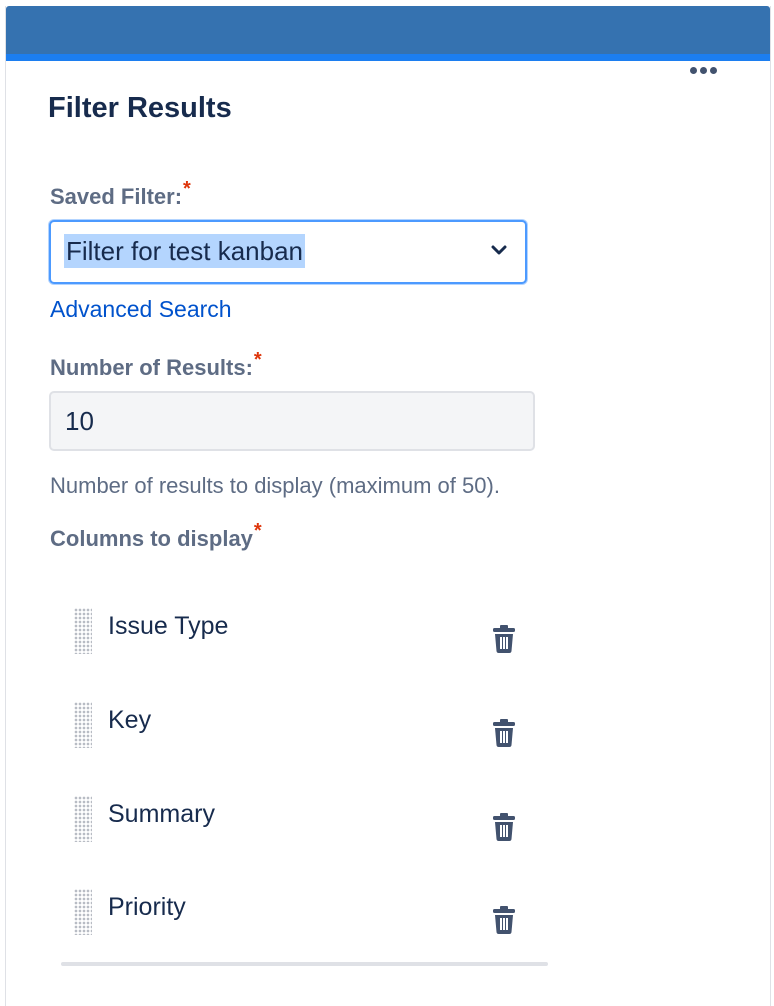 The width and height of the screenshot is (774, 1006). What do you see at coordinates (130, 720) in the screenshot?
I see `column-item-label: Key` at bounding box center [130, 720].